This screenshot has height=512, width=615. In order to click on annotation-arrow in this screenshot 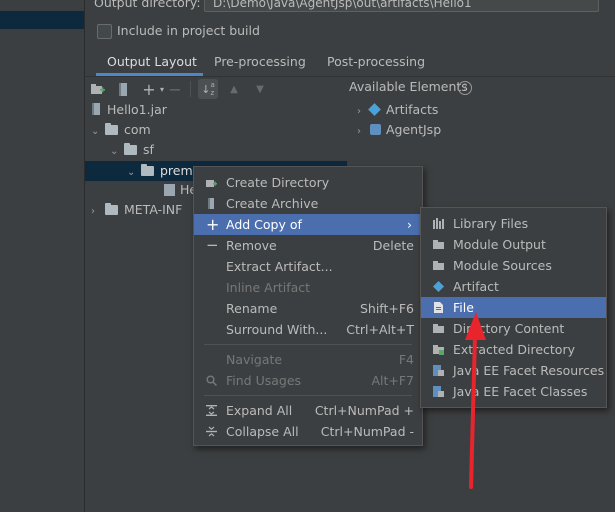, I will do `click(475, 400)`.